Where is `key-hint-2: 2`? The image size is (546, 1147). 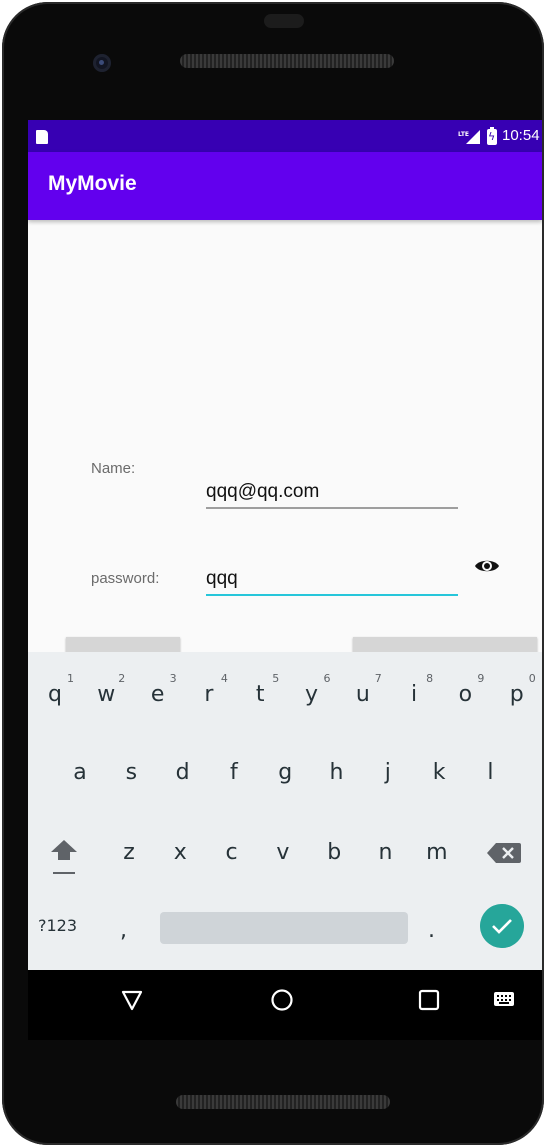
key-hint-2: 2 is located at coordinates (122, 678).